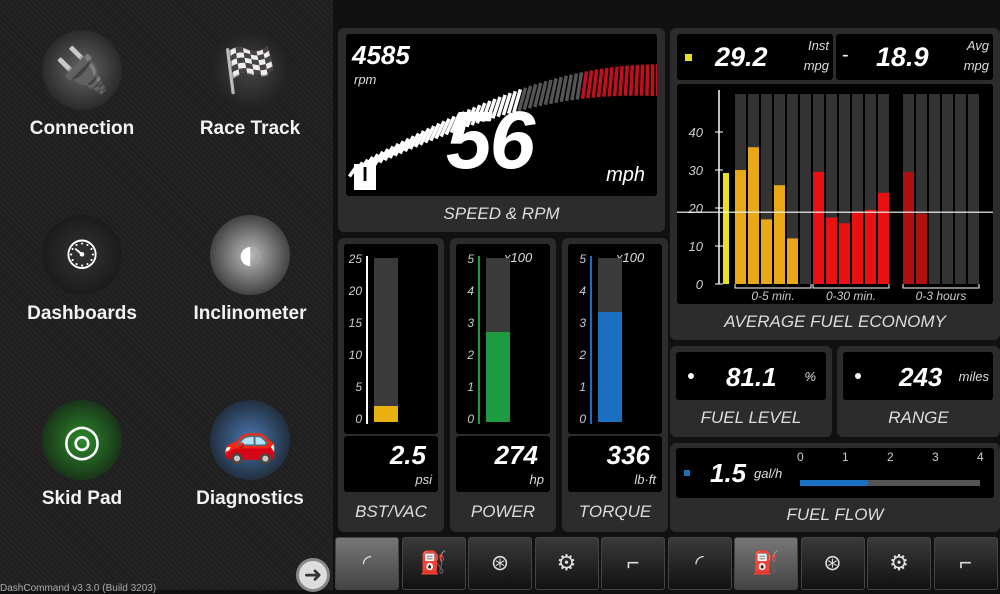 This screenshot has height=594, width=1000. Describe the element at coordinates (82, 128) in the screenshot. I see `app-label: Connection` at that location.